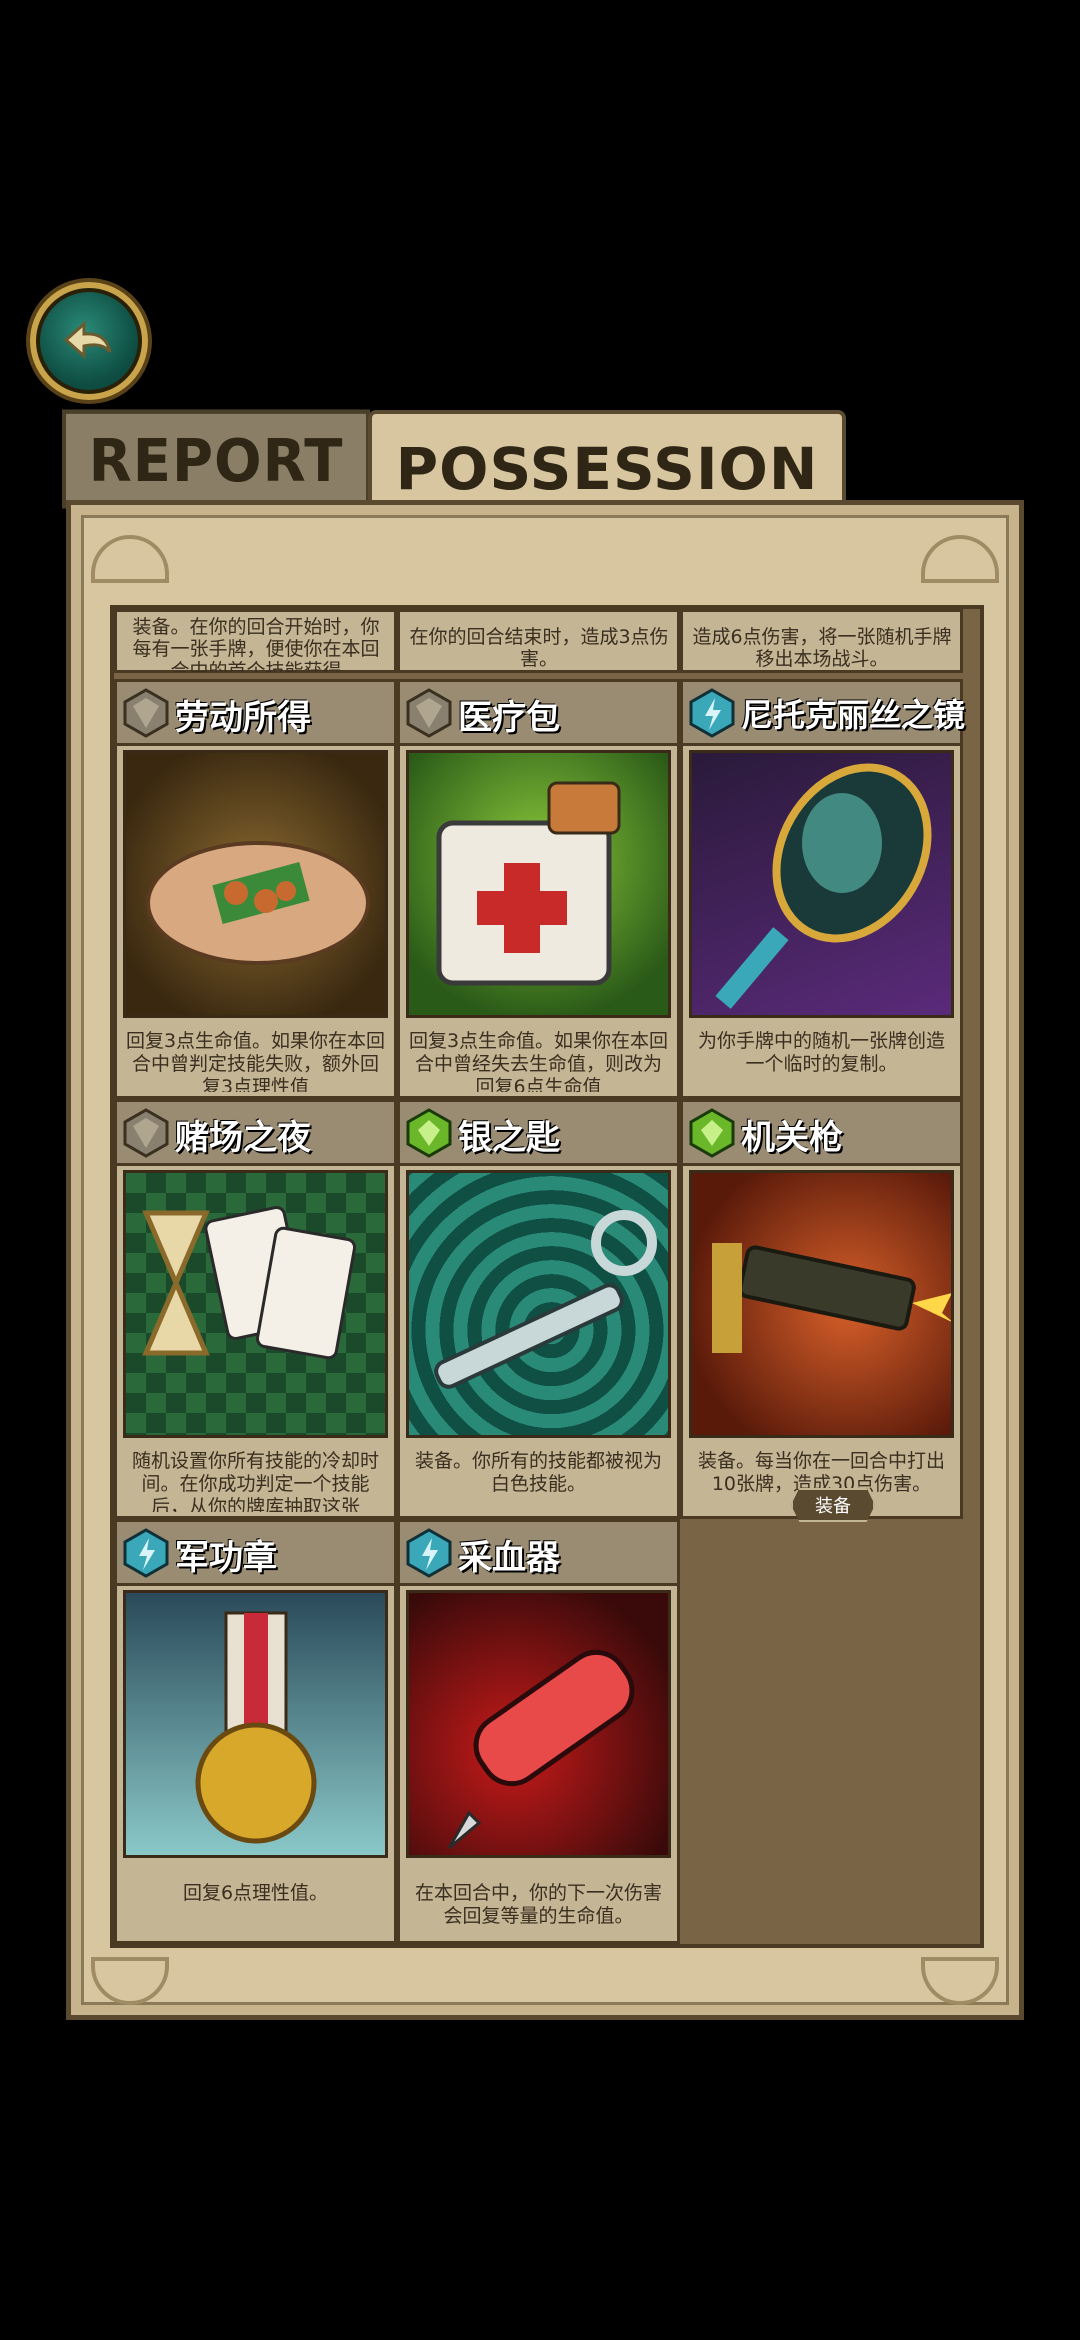 The image size is (1080, 2340). I want to click on card-art-syringe, so click(538, 1724).